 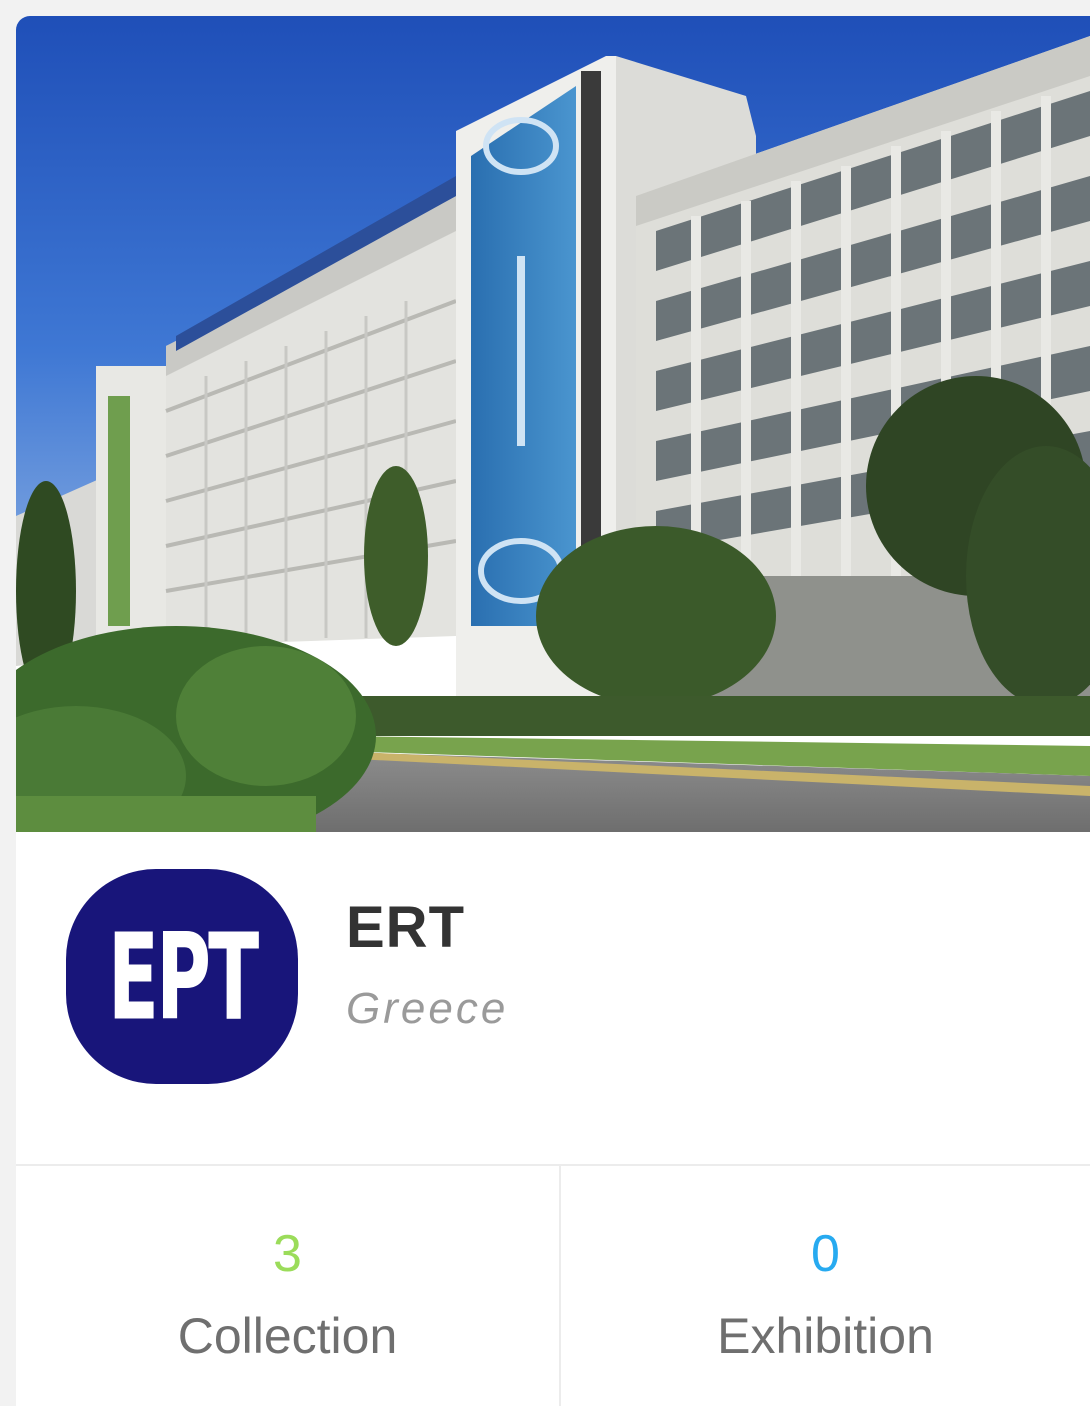 What do you see at coordinates (825, 1336) in the screenshot?
I see `exhibition-label: Exhibition` at bounding box center [825, 1336].